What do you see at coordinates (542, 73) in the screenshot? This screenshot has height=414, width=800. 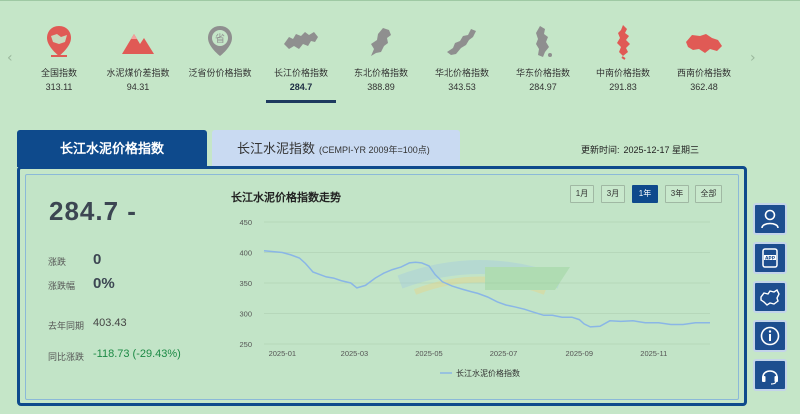 I see `index-name: 华东价格指数` at bounding box center [542, 73].